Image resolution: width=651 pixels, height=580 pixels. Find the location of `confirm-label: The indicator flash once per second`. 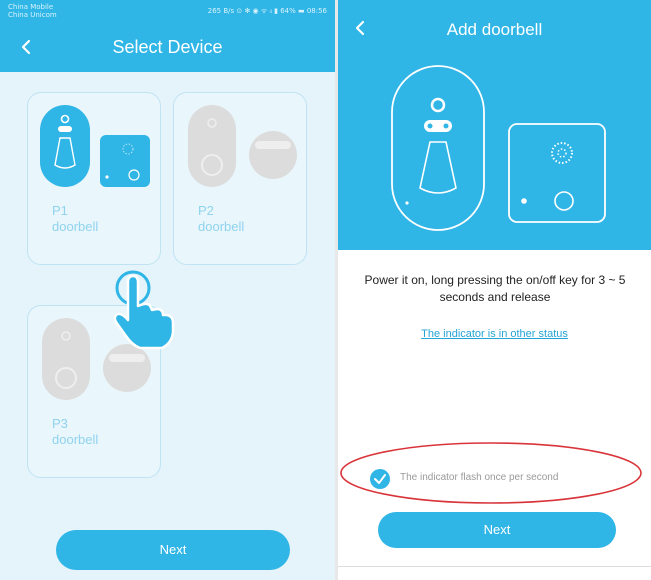

confirm-label: The indicator flash once per second is located at coordinates (479, 477).